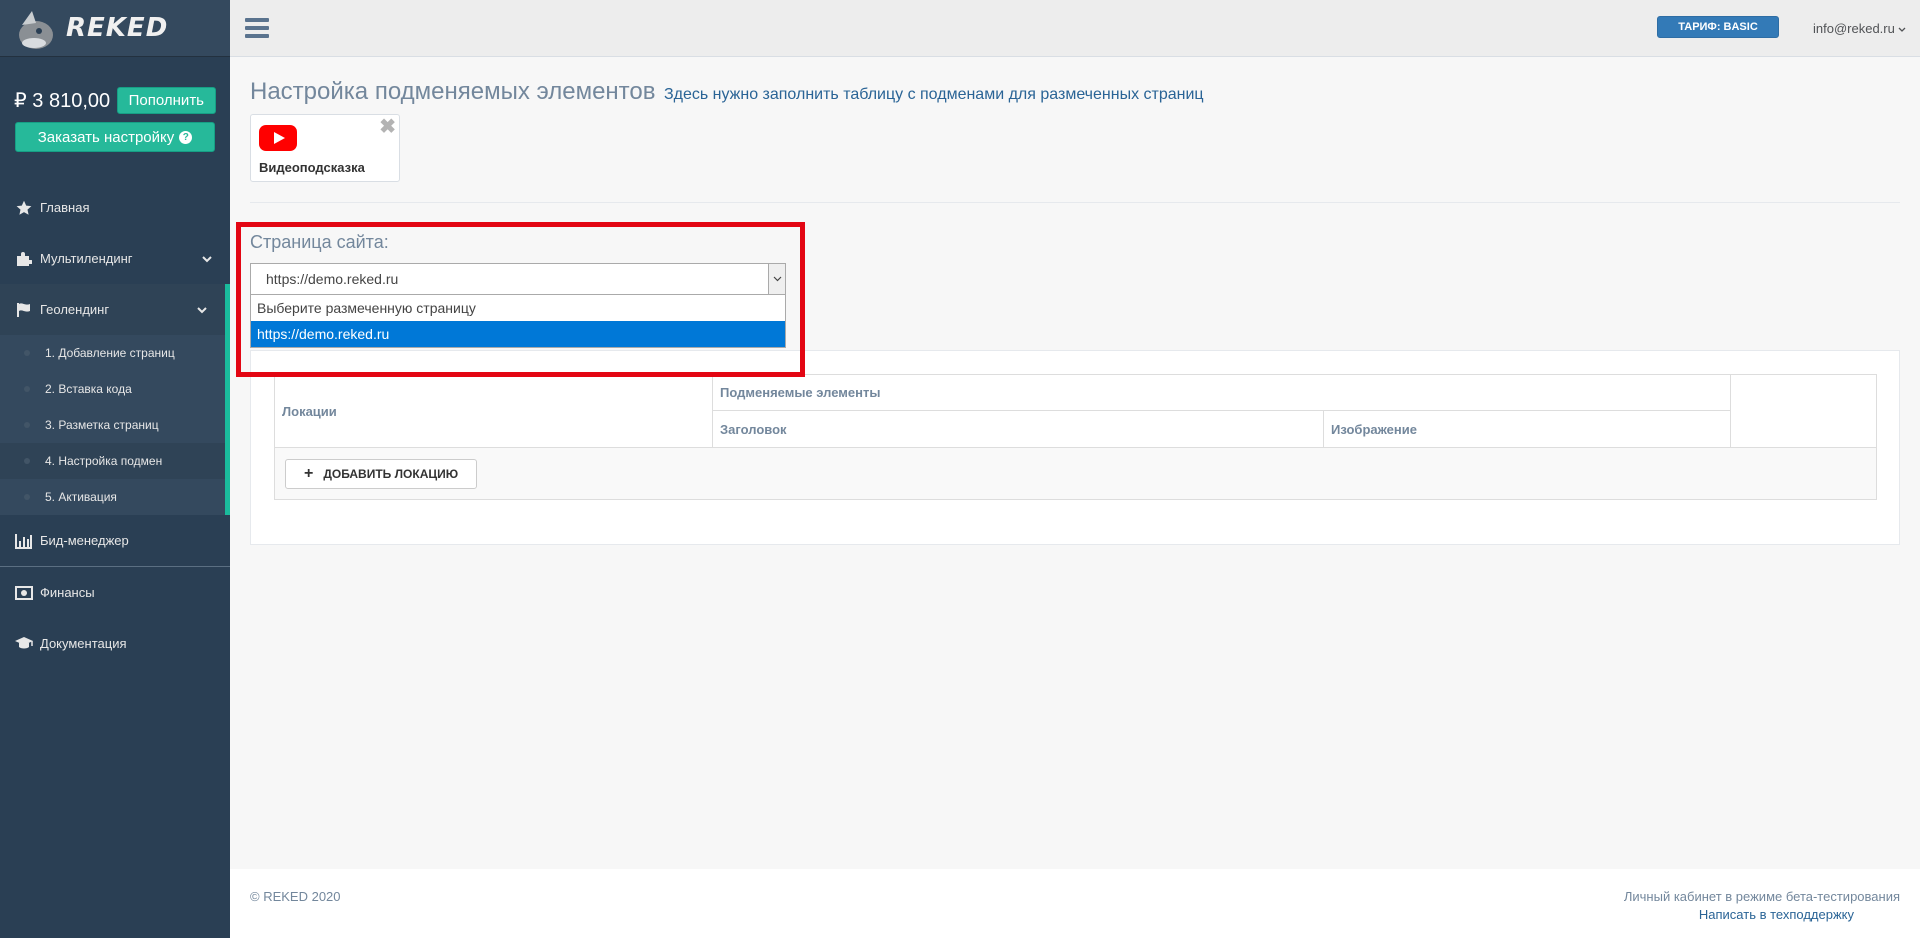 This screenshot has width=1920, height=938. Describe the element at coordinates (117, 28) in the screenshot. I see `brand-name: REKED` at that location.